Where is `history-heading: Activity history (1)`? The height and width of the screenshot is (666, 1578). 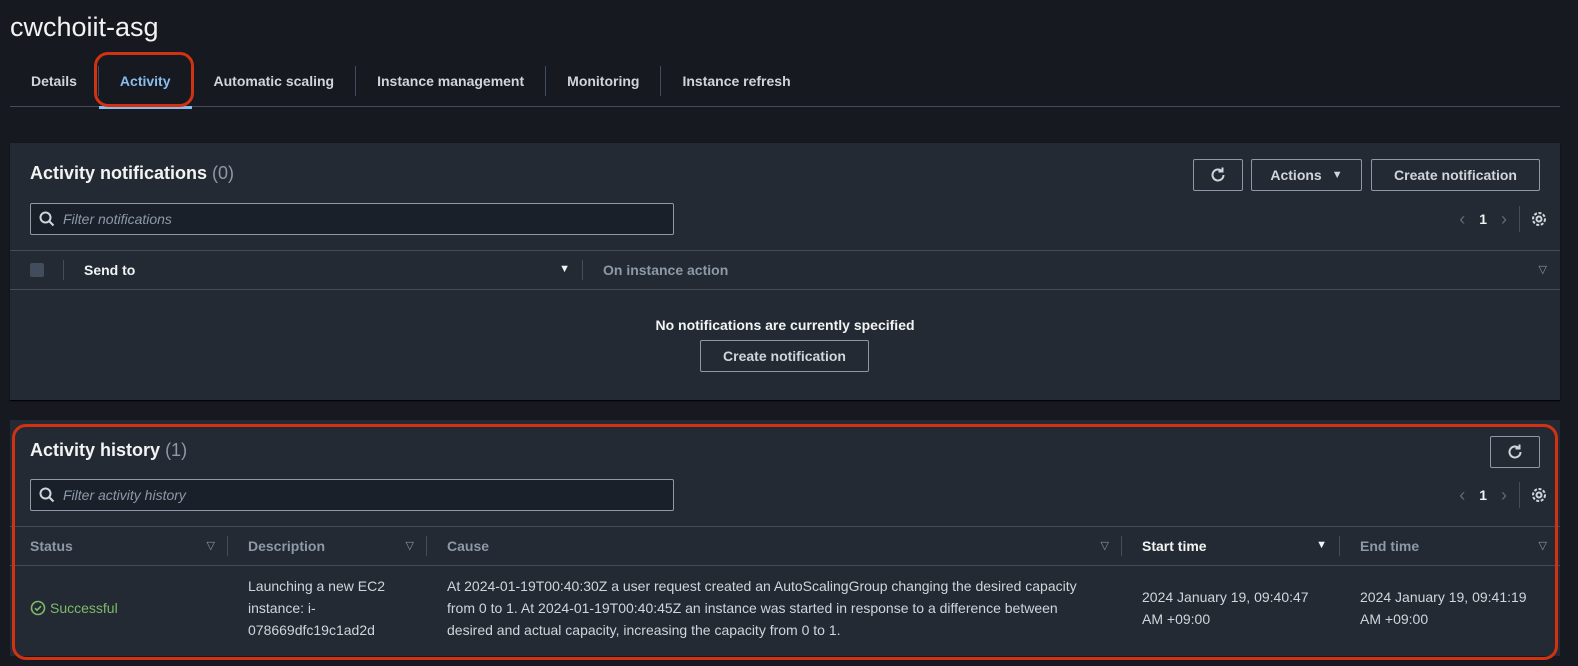
history-heading: Activity history (1) is located at coordinates (108, 450).